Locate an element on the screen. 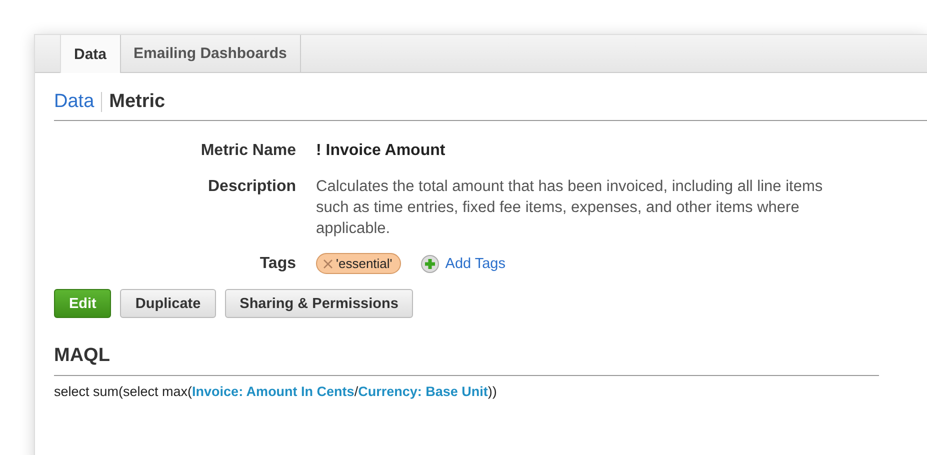 Image resolution: width=927 pixels, height=455 pixels. maql-code: select sum(select max(Invoice: Amount In Cents/Currency: Base Unit)) is located at coordinates (276, 391).